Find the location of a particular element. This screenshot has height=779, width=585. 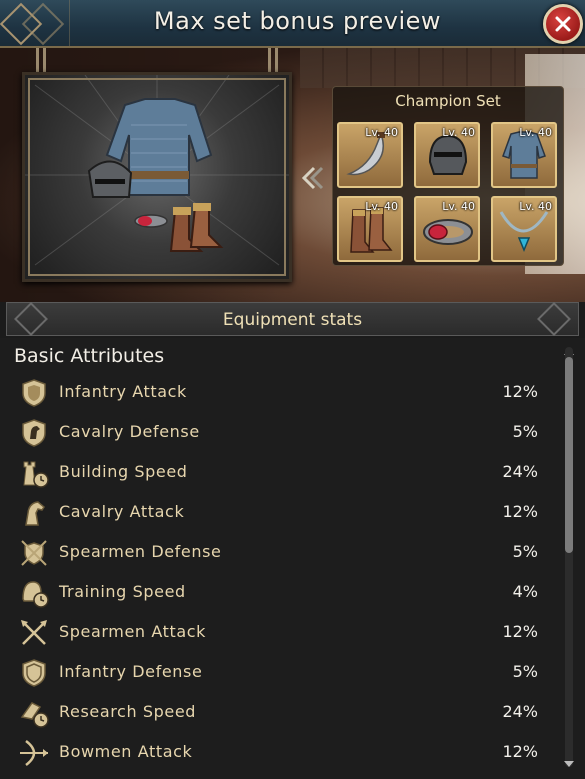

research-clock-icon is located at coordinates (34, 715).